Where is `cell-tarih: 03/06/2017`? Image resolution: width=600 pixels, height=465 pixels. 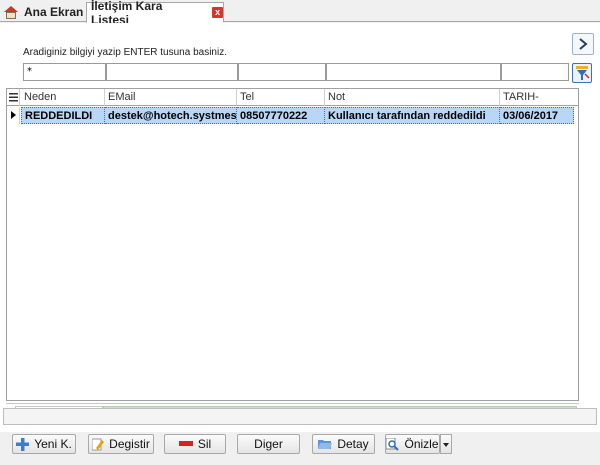 cell-tarih: 03/06/2017 is located at coordinates (537, 115).